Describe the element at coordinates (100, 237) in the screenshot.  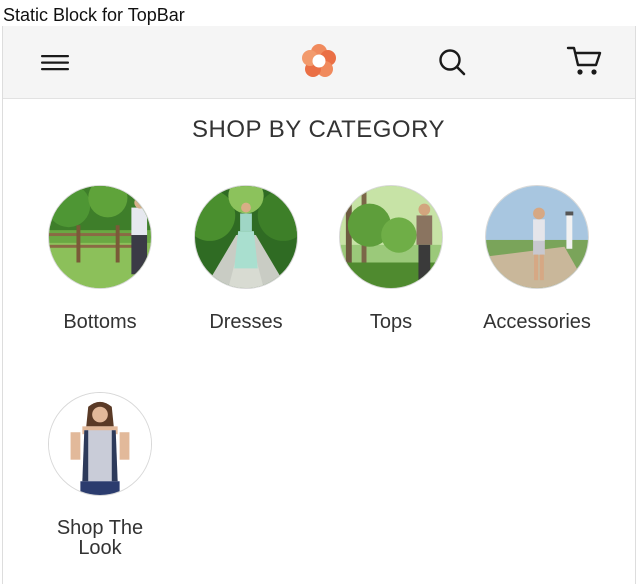
I see `category-image-bottoms` at that location.